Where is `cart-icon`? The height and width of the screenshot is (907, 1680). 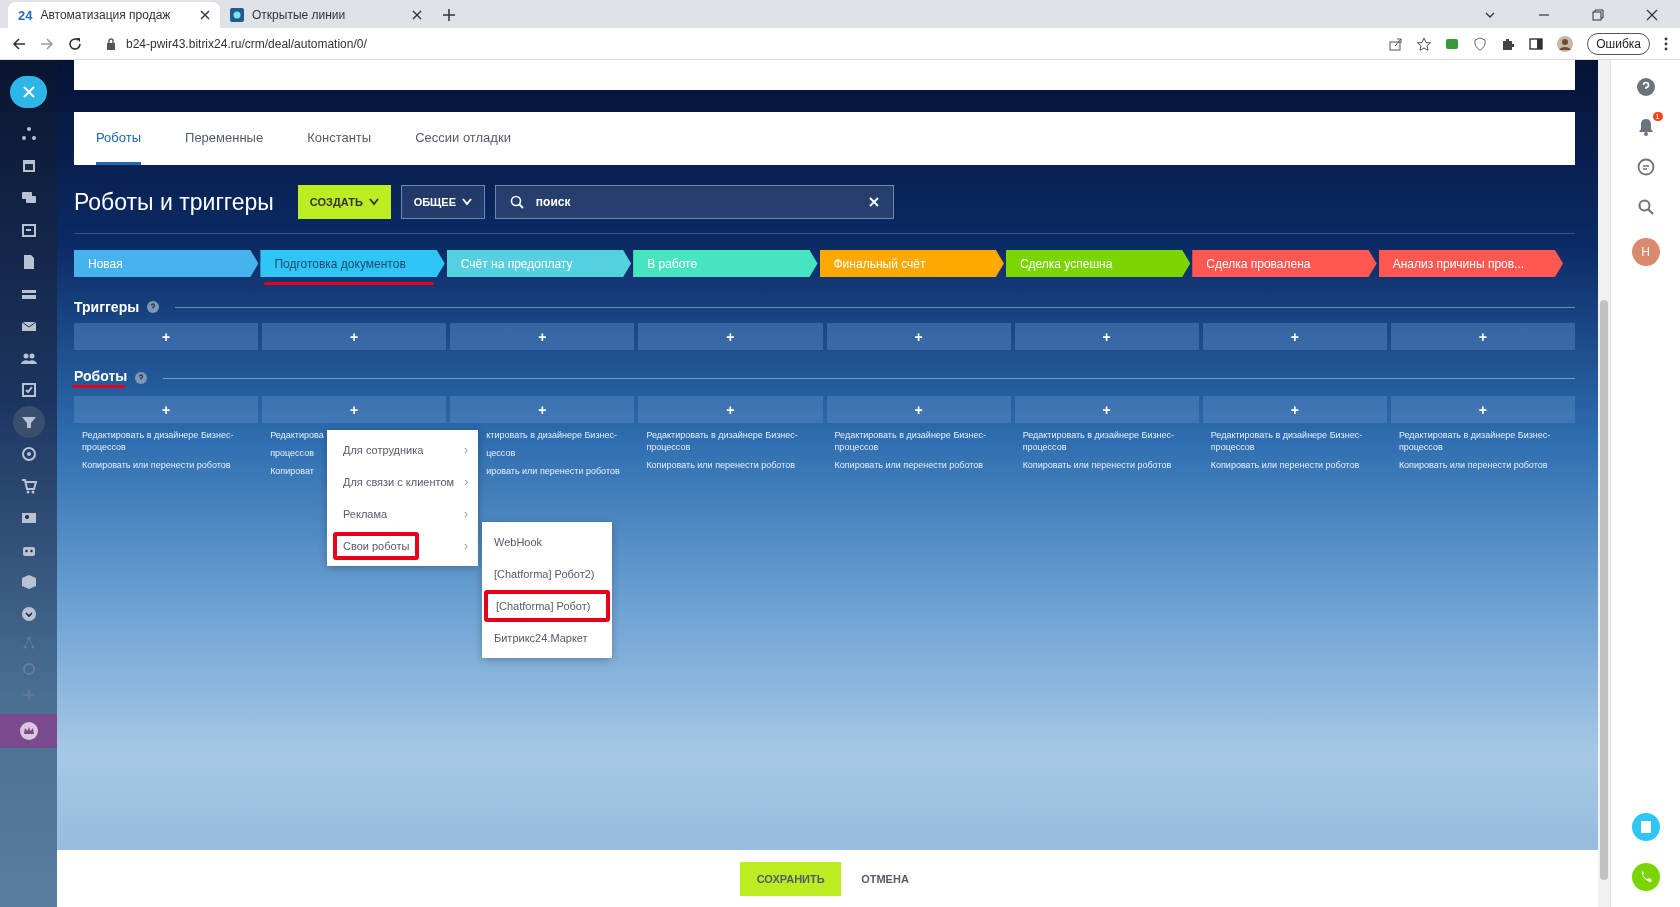 cart-icon is located at coordinates (28, 486).